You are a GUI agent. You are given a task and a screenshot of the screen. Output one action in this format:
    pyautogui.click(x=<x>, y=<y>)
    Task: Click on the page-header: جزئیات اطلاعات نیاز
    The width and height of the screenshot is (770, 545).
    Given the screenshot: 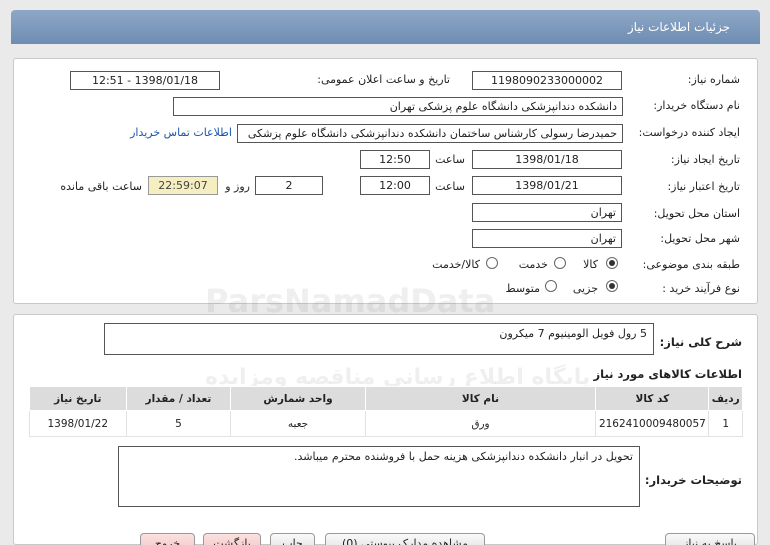 What is the action you would take?
    pyautogui.click(x=385, y=27)
    